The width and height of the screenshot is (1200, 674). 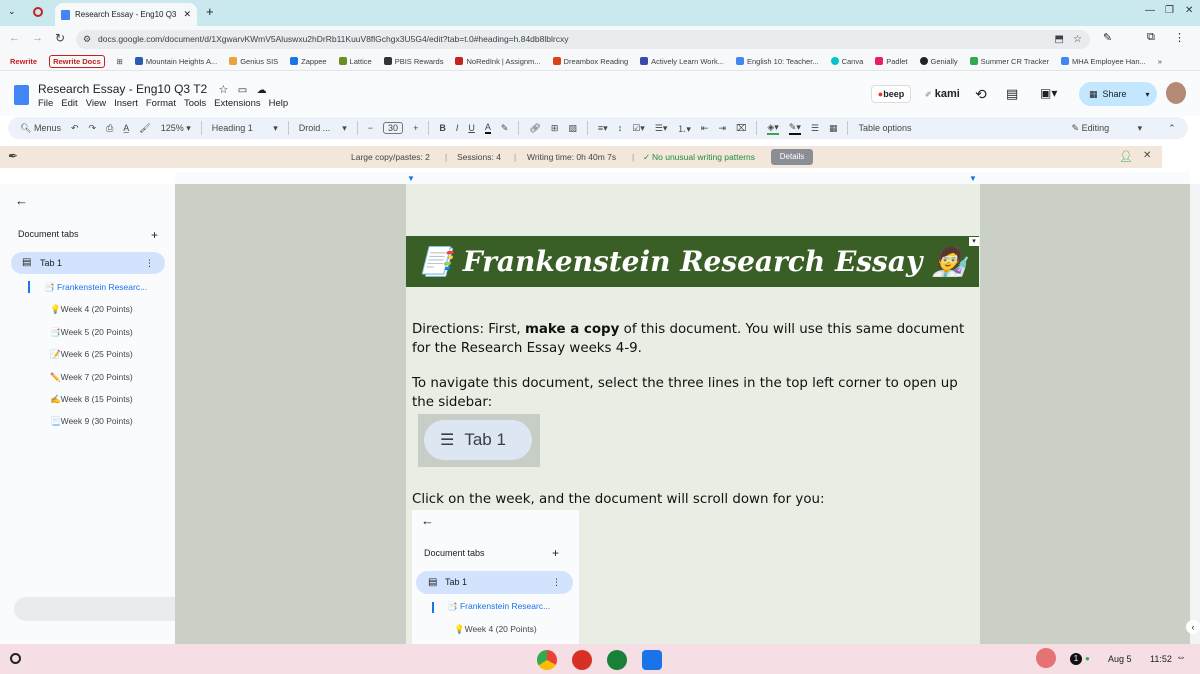 I want to click on explore-chevron-icon: ‹, so click(x=1193, y=627).